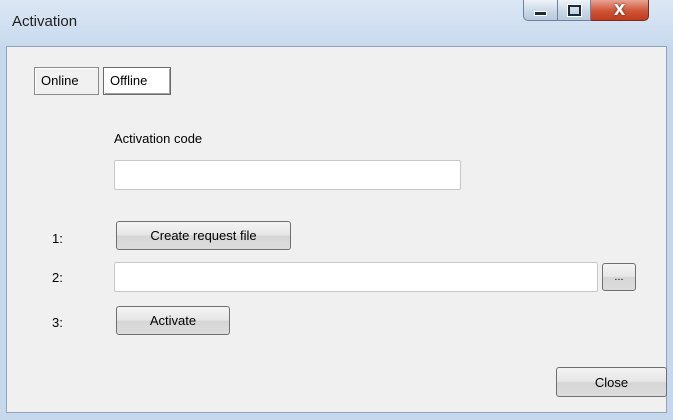  What do you see at coordinates (540, 13) in the screenshot?
I see `minimize-icon` at bounding box center [540, 13].